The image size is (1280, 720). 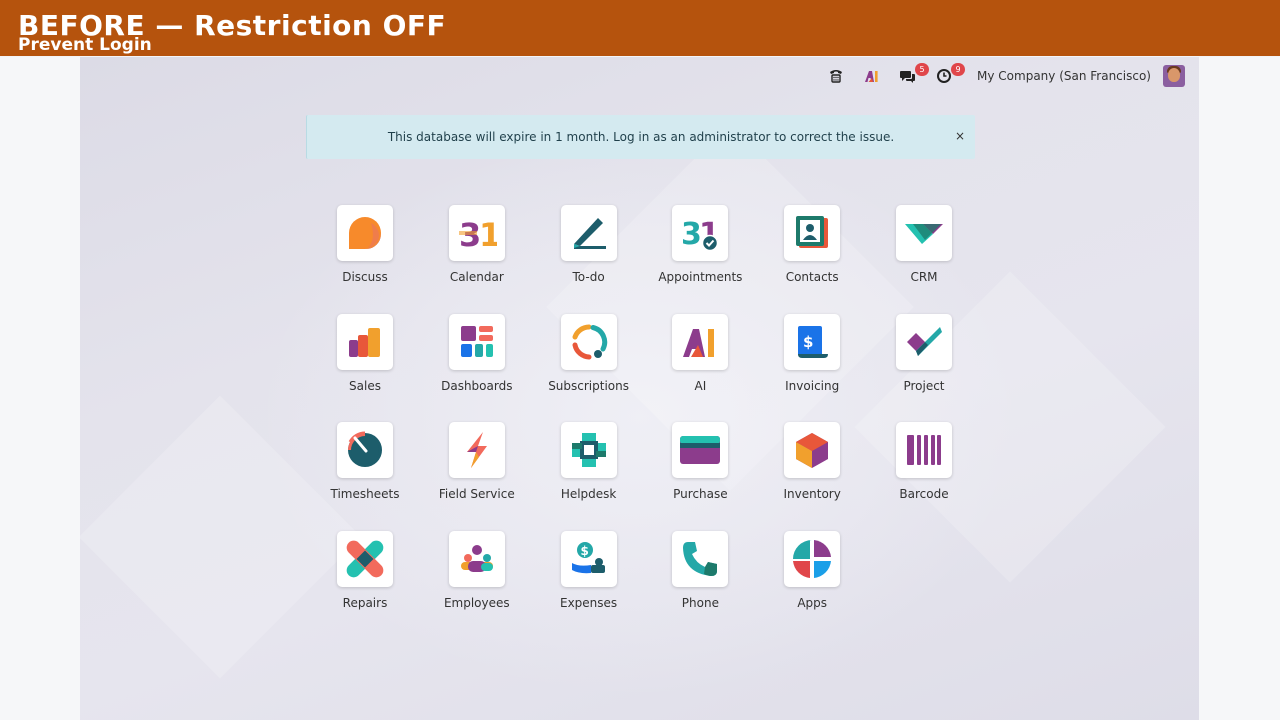 I want to click on repairs-icon, so click(x=365, y=558).